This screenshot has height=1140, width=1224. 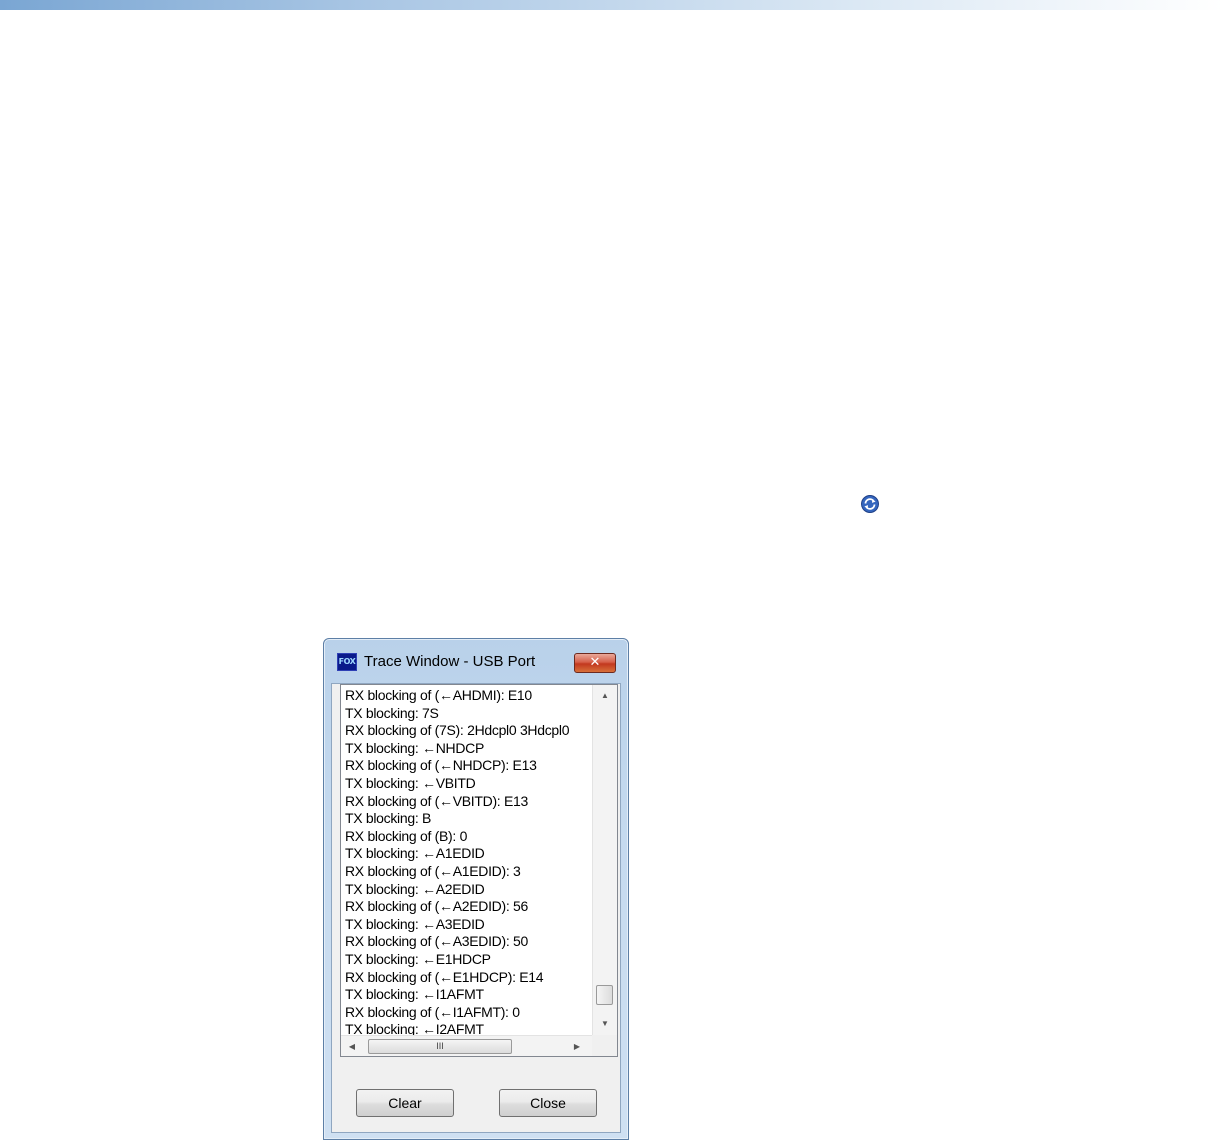 What do you see at coordinates (441, 765) in the screenshot?
I see `log-line: RX blocking of (←NHDCP): E13` at bounding box center [441, 765].